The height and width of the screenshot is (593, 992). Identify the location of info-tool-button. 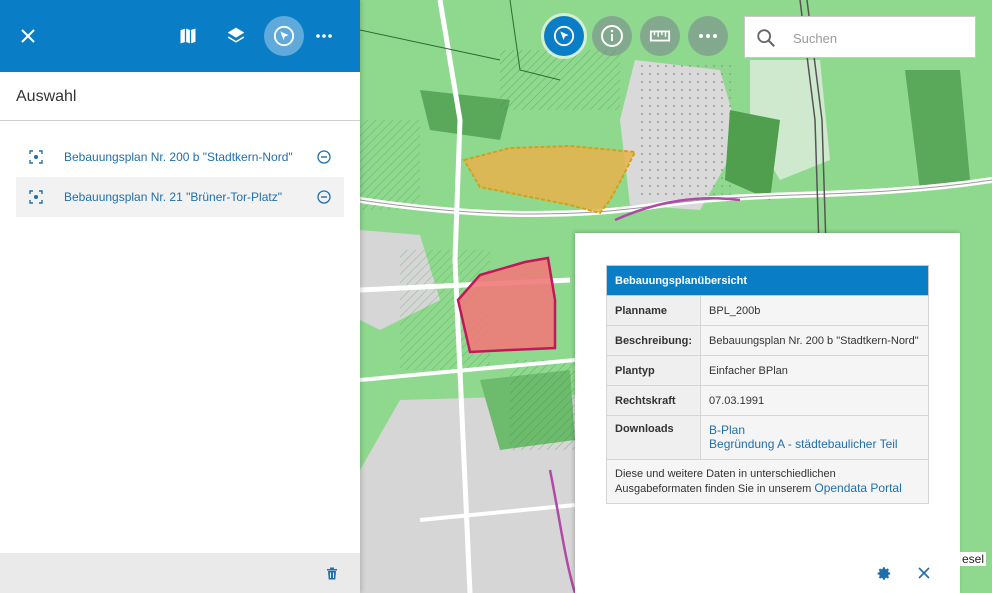
(612, 36).